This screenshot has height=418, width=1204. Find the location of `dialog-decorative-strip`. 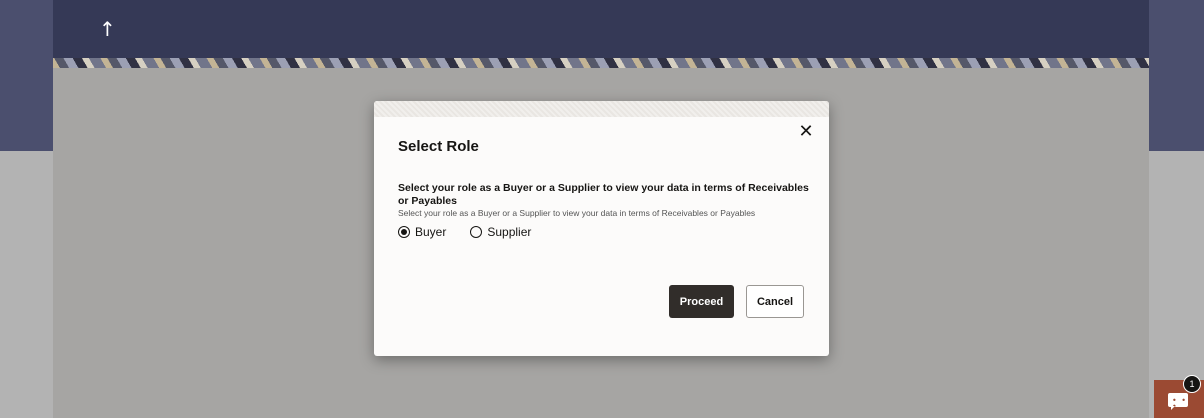

dialog-decorative-strip is located at coordinates (601, 109).